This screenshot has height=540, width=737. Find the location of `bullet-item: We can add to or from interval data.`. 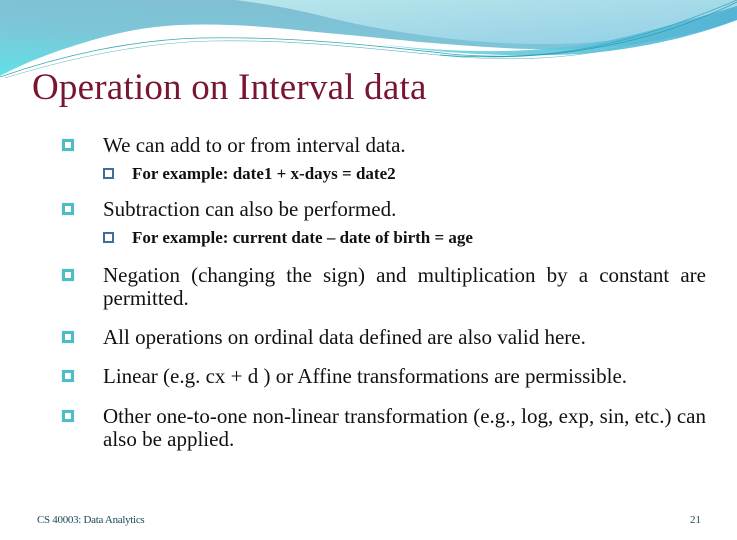

bullet-item: We can add to or from interval data. is located at coordinates (383, 145).